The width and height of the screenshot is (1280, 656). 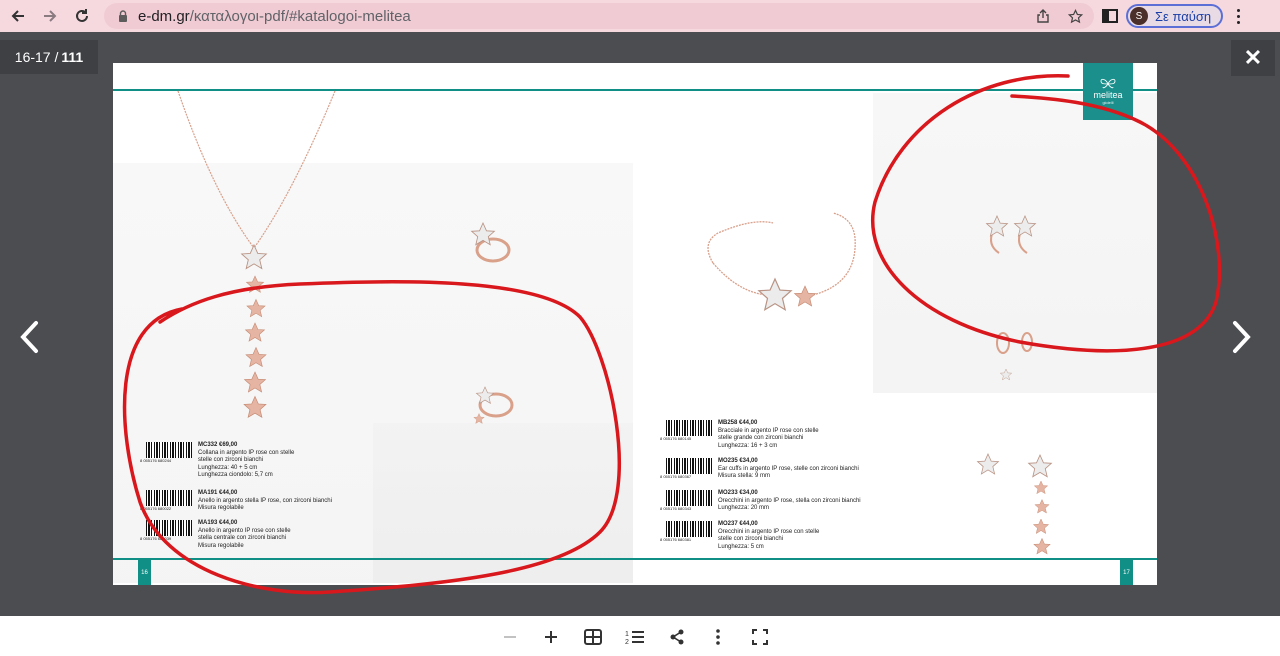 I want to click on grid-icon, so click(x=593, y=637).